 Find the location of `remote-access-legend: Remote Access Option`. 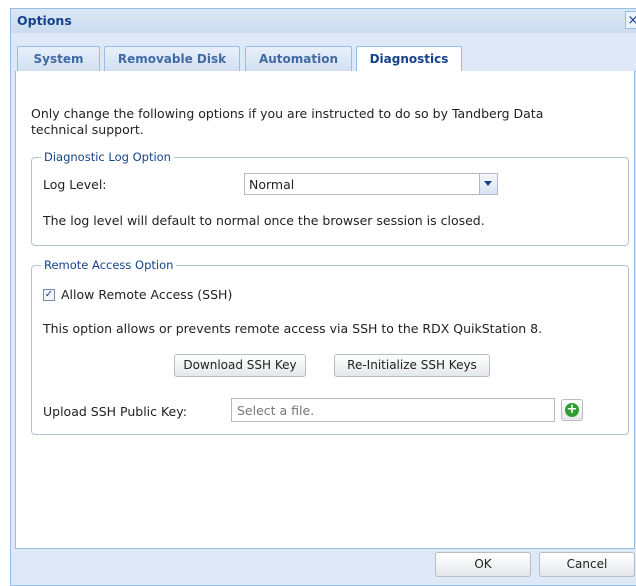

remote-access-legend: Remote Access Option is located at coordinates (109, 265).